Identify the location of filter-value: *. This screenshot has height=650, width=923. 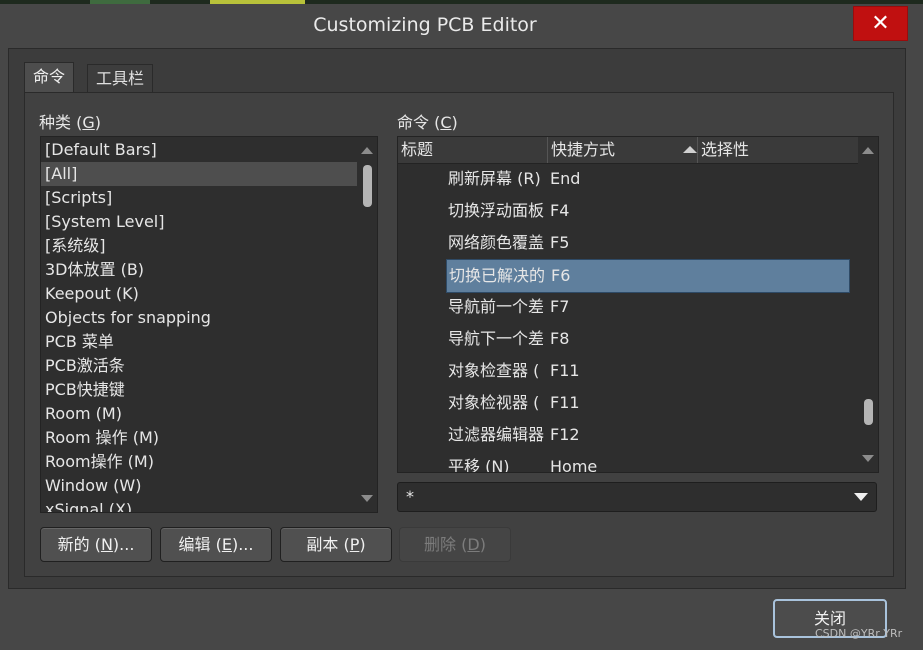
(410, 496).